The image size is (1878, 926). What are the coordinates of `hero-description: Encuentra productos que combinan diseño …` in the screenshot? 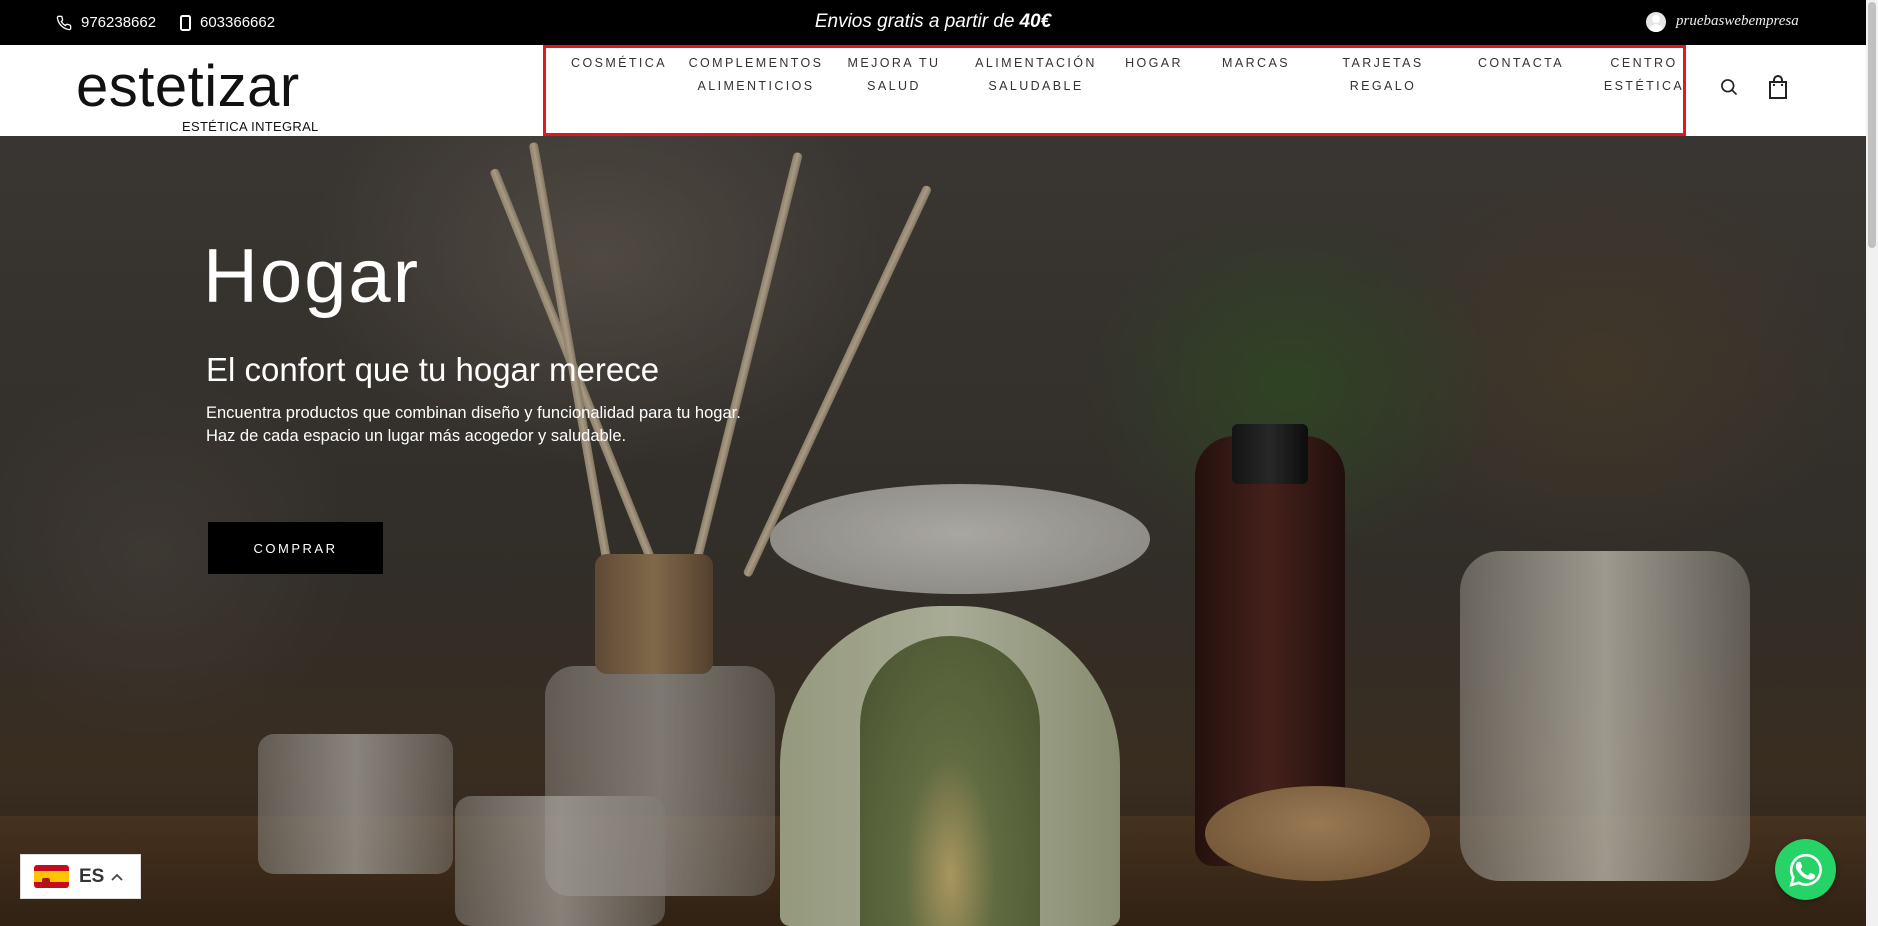 It's located at (526, 425).